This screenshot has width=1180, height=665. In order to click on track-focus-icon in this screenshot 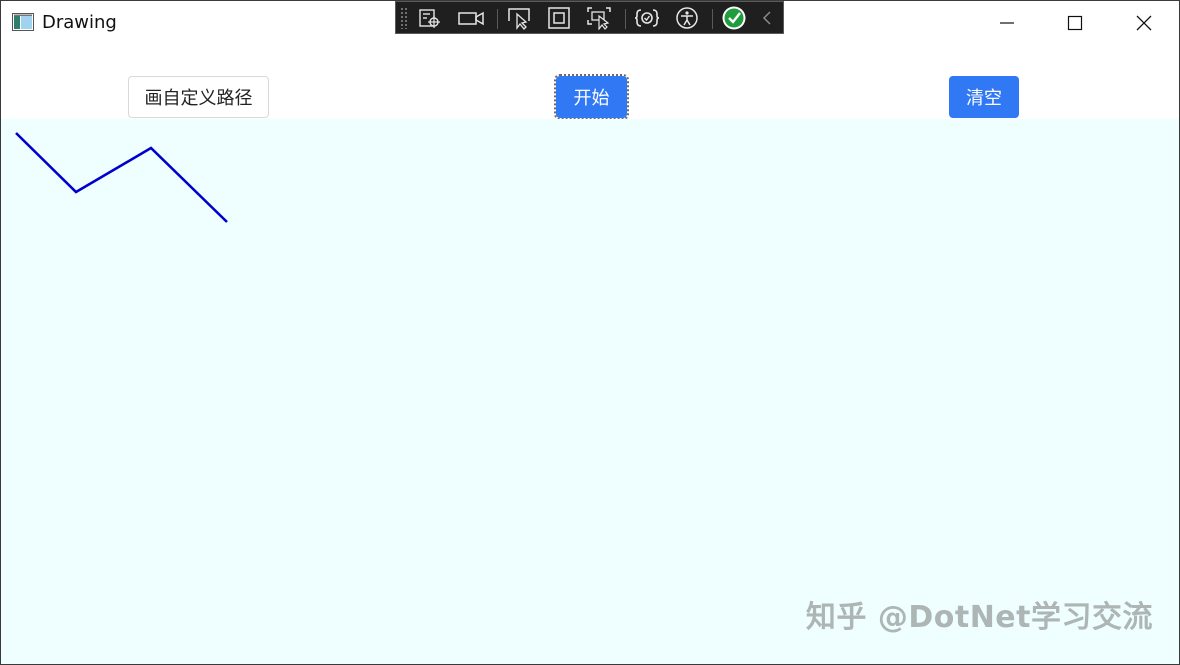, I will do `click(599, 18)`.